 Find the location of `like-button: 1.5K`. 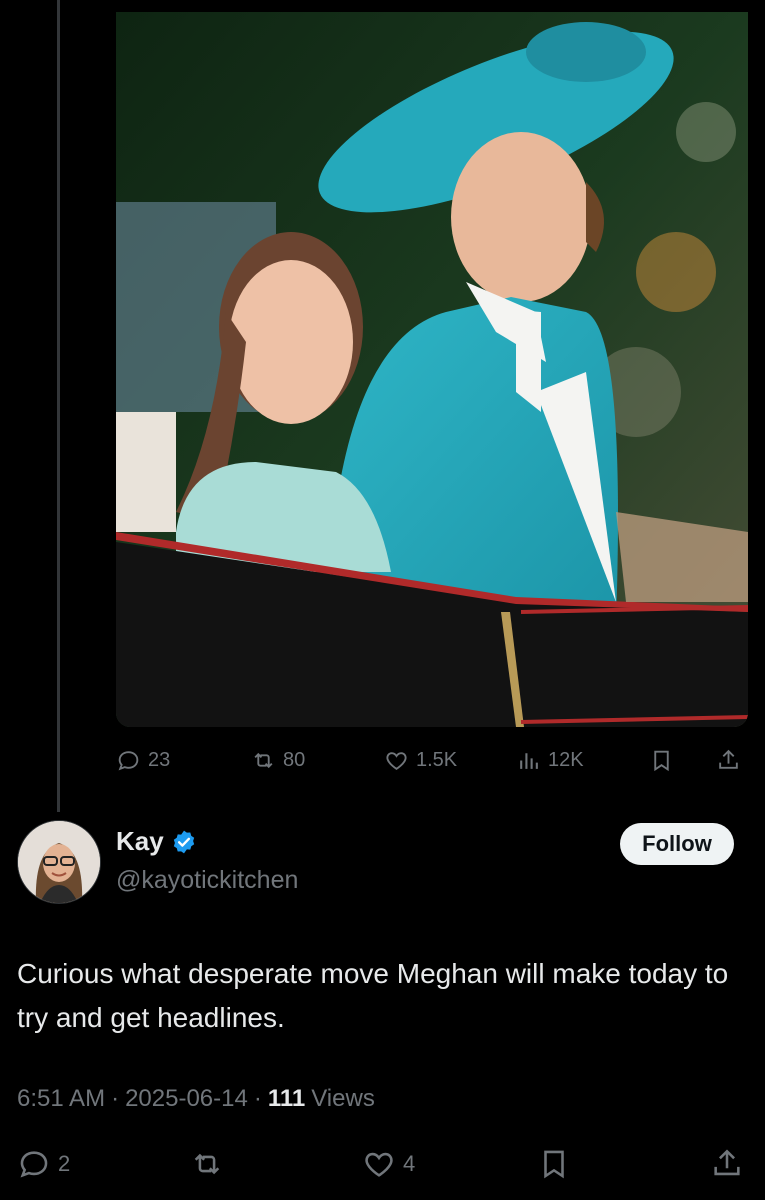

like-button: 1.5K is located at coordinates (420, 760).